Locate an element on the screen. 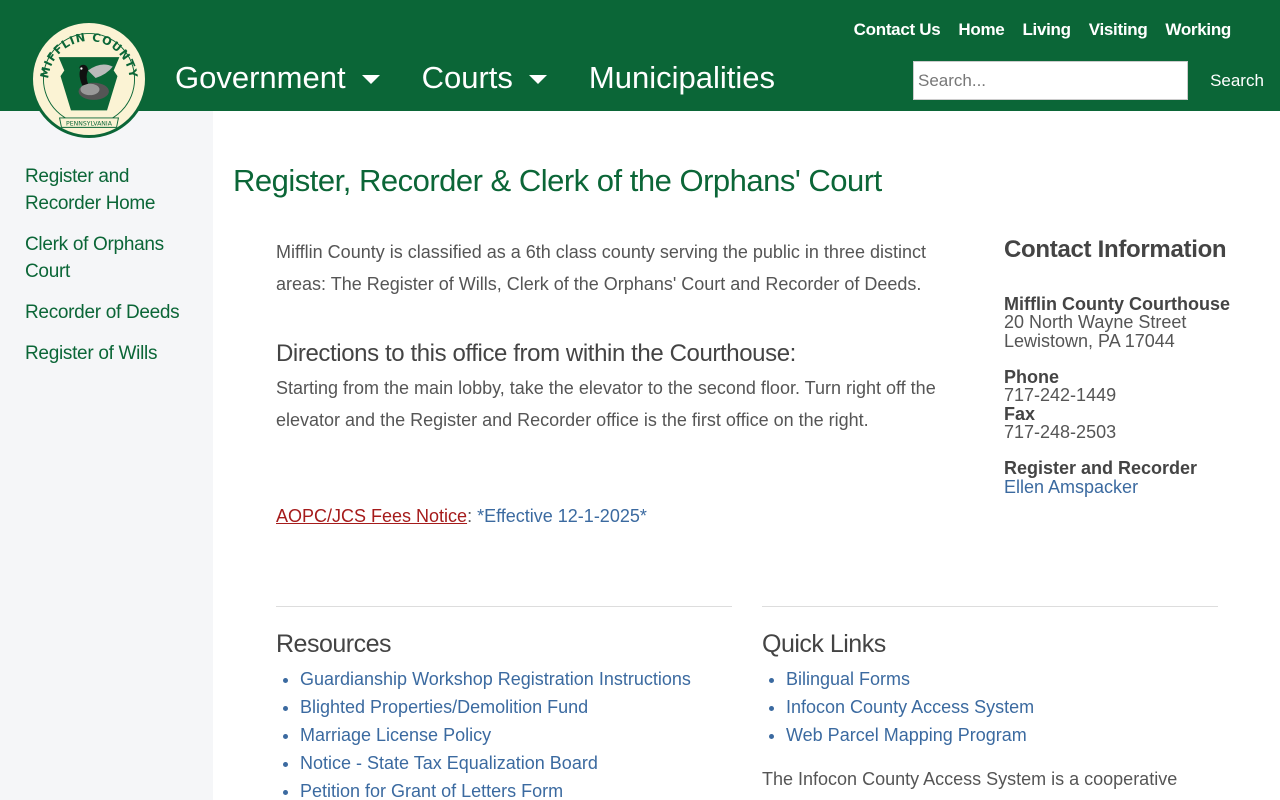 The width and height of the screenshot is (1280, 800). nav-government-dropdown: Government is located at coordinates (277, 78).